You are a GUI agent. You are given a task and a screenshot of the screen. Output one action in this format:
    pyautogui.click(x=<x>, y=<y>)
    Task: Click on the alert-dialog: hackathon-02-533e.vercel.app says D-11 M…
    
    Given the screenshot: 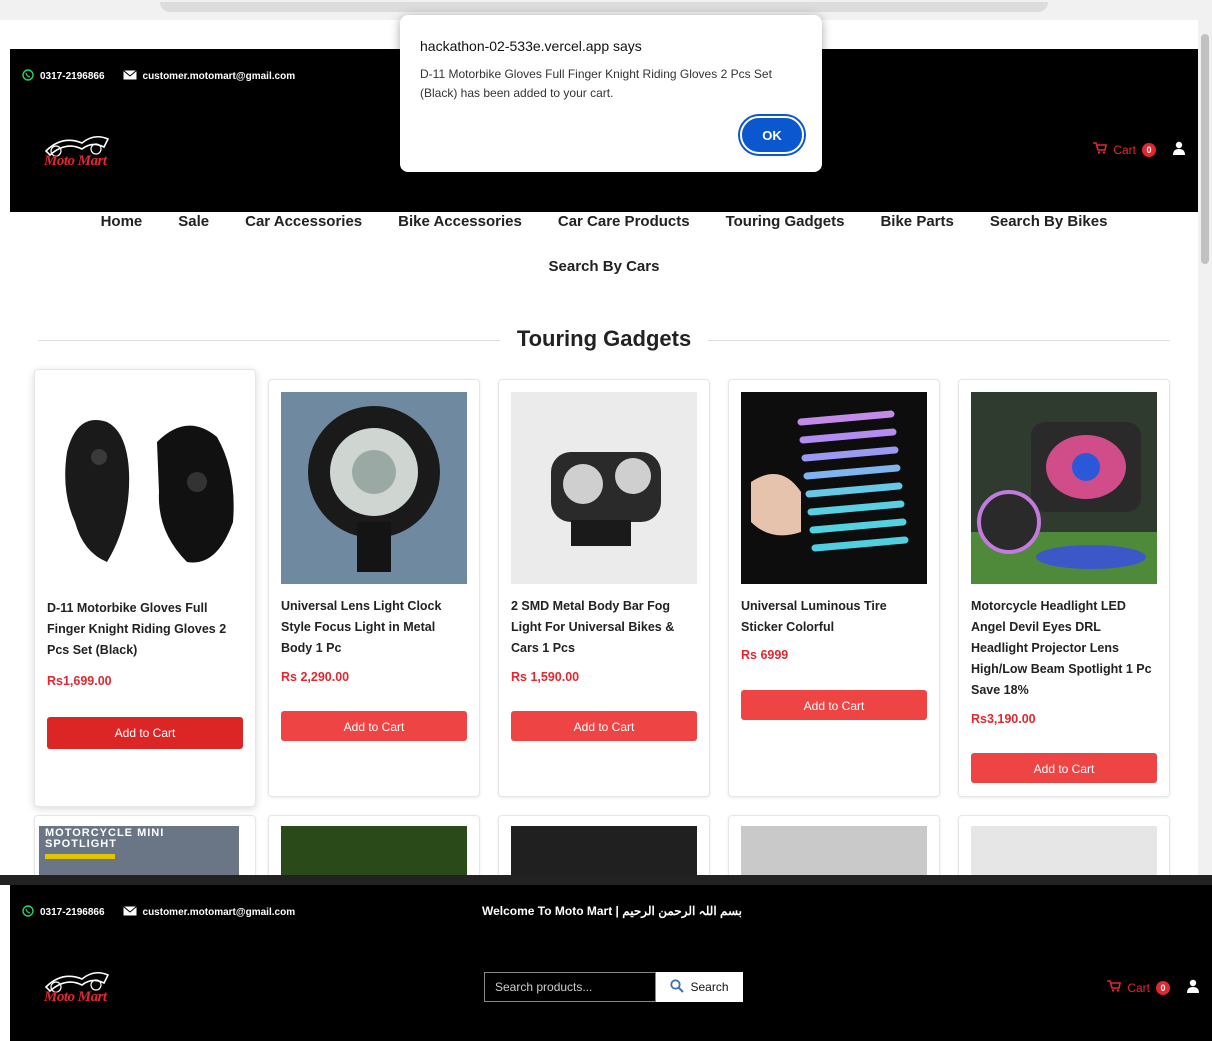 What is the action you would take?
    pyautogui.click(x=611, y=93)
    